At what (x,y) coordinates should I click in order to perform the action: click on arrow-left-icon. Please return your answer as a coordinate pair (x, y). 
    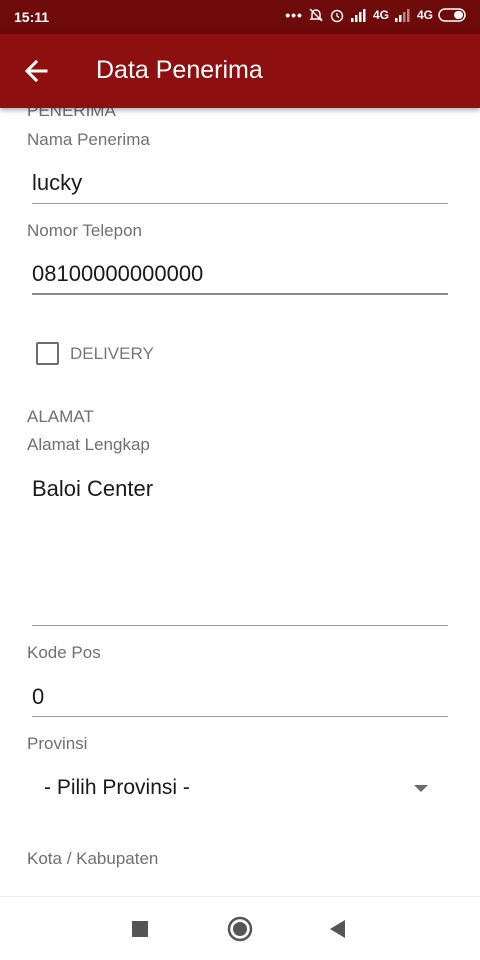
    Looking at the image, I should click on (36, 71).